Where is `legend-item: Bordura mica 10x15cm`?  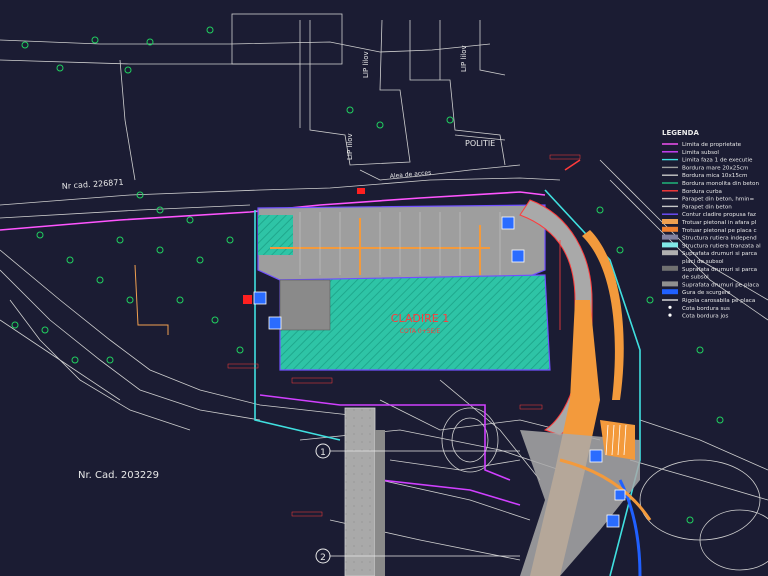
legend-item: Bordura mica 10x15cm is located at coordinates (704, 176).